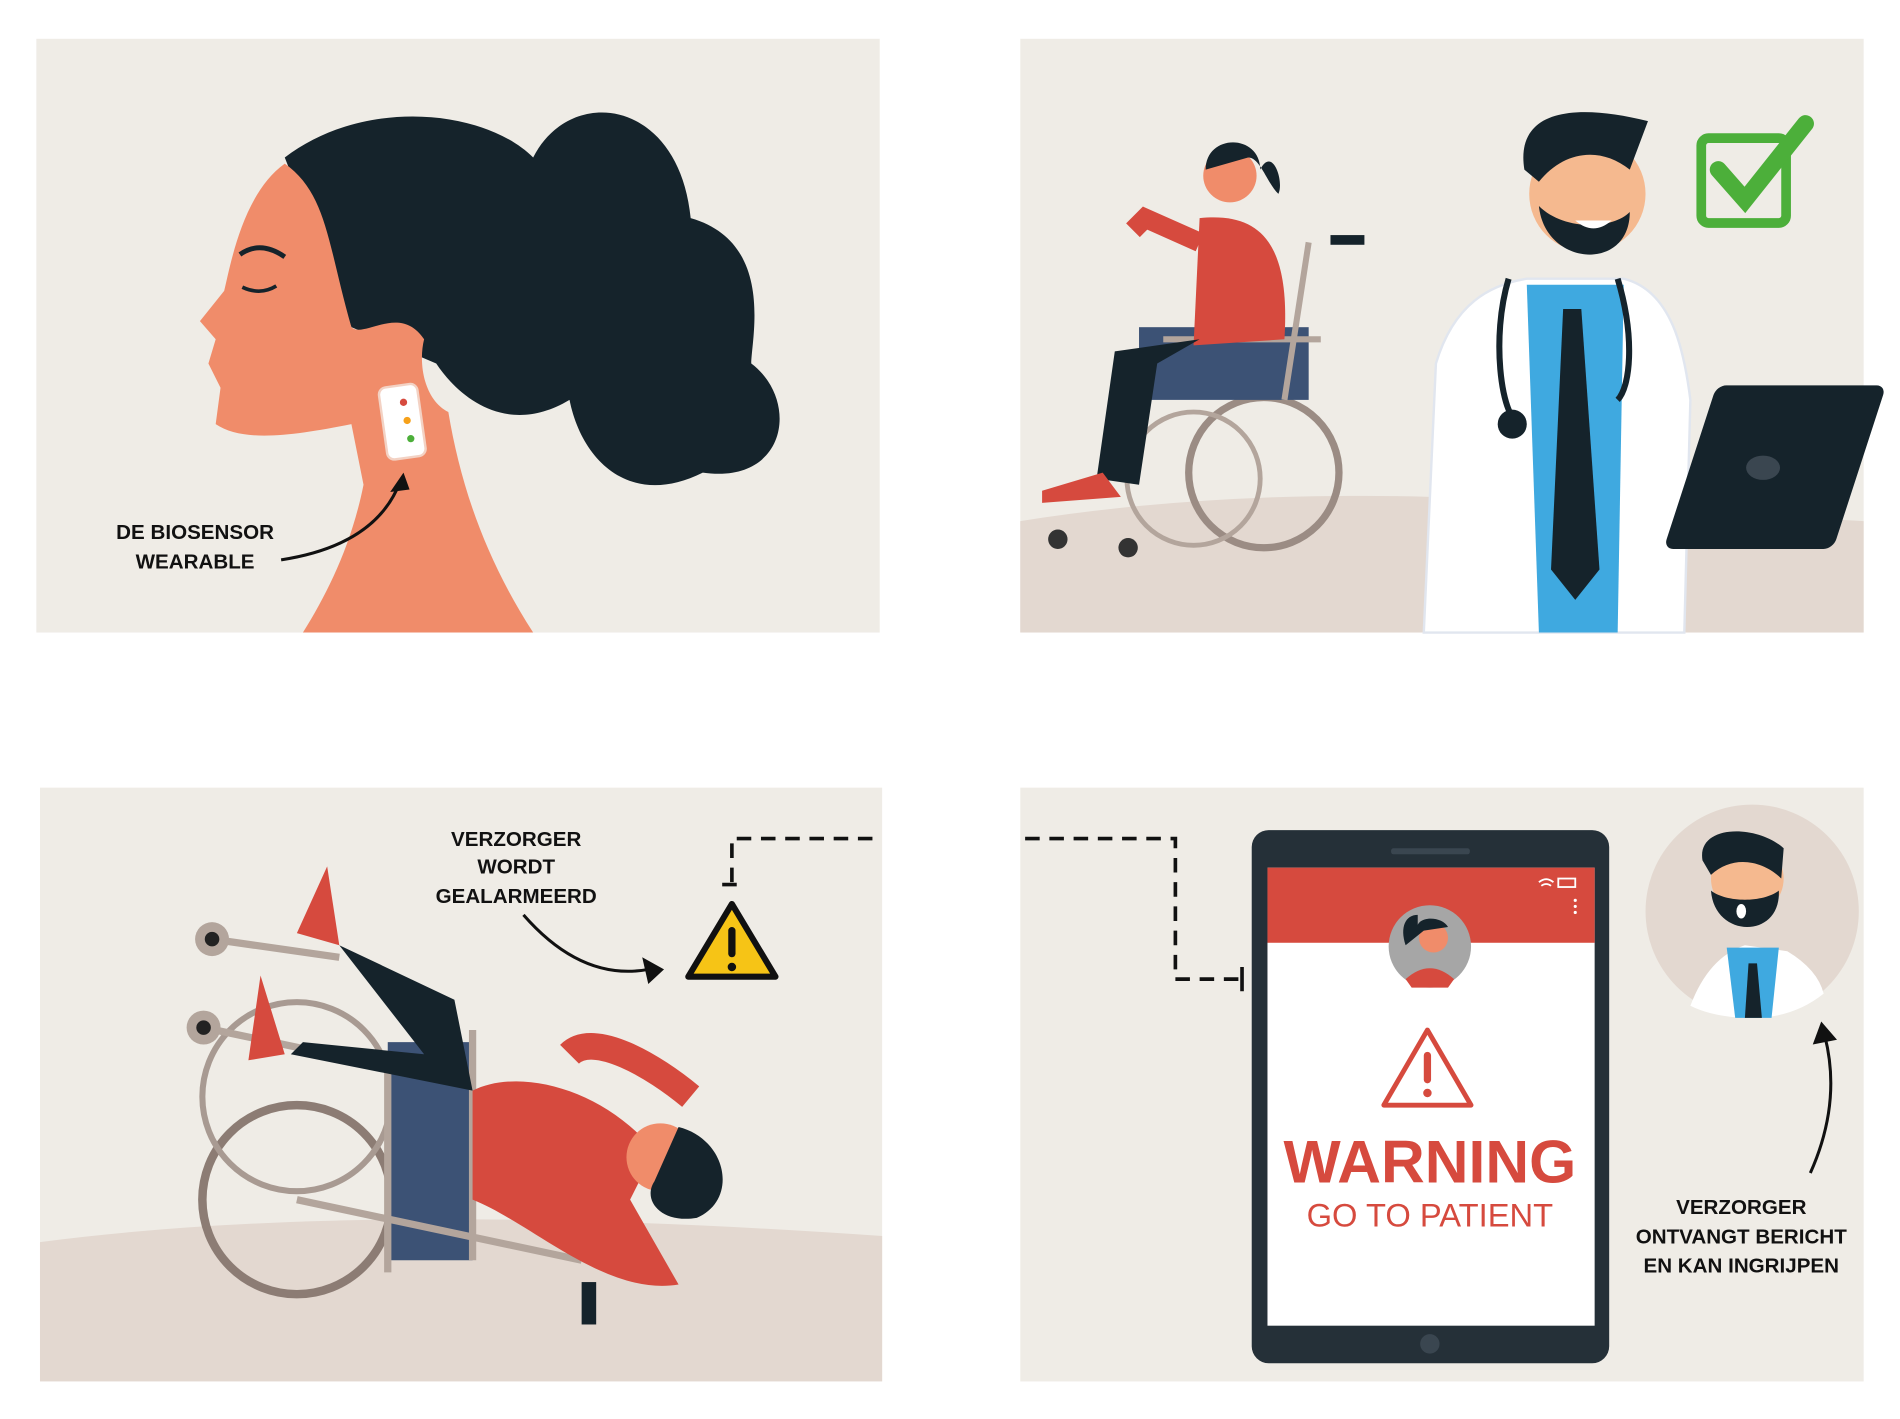  What do you see at coordinates (402, 421) in the screenshot?
I see `biosensor-device` at bounding box center [402, 421].